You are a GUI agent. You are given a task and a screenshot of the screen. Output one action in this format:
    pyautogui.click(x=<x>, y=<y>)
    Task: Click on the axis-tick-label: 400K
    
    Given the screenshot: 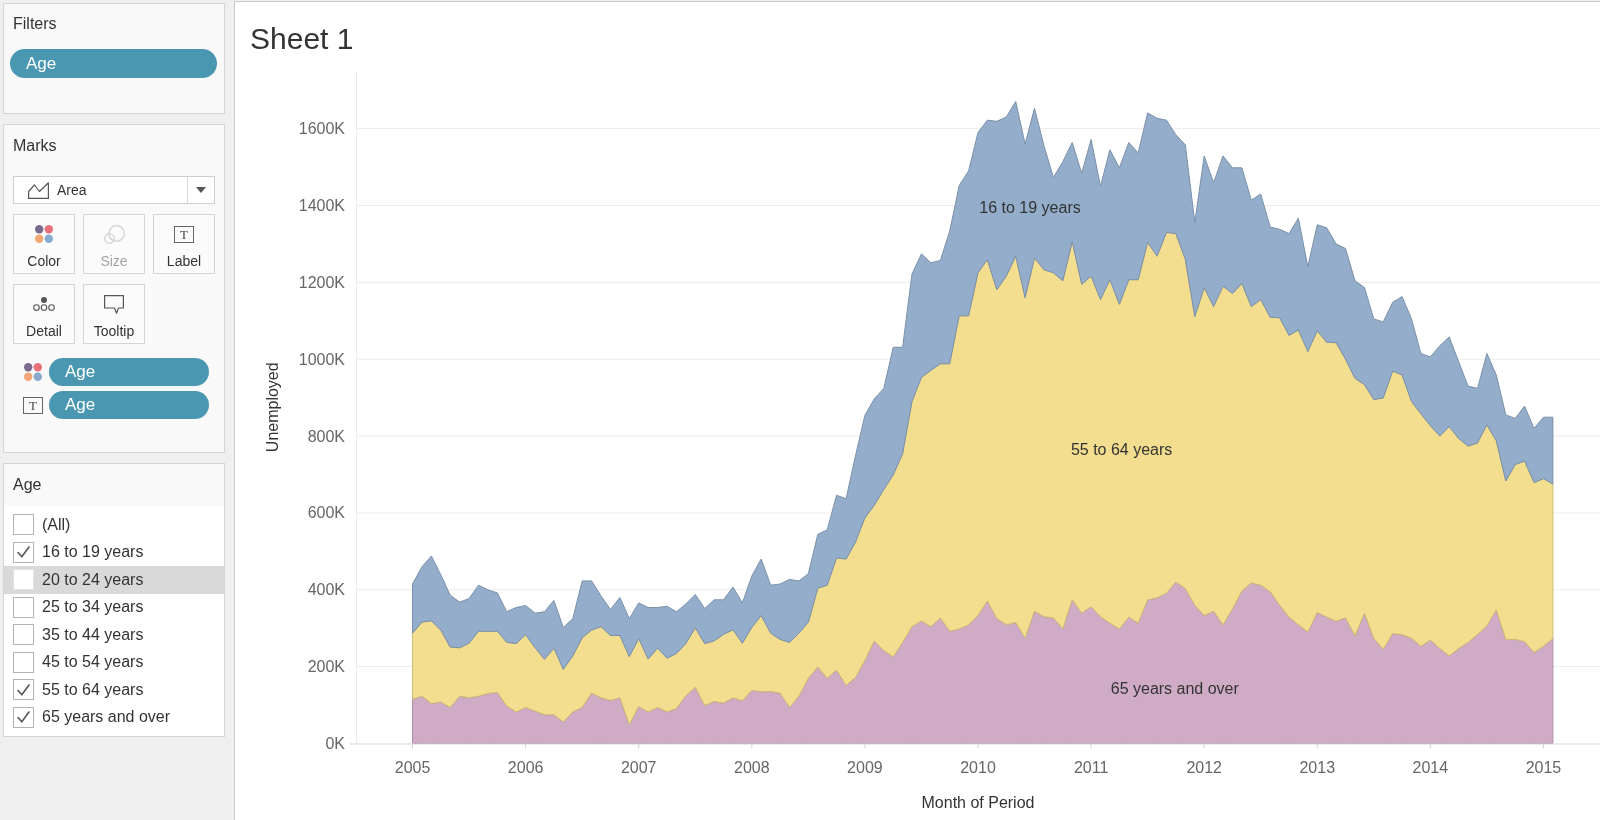 What is the action you would take?
    pyautogui.click(x=326, y=590)
    